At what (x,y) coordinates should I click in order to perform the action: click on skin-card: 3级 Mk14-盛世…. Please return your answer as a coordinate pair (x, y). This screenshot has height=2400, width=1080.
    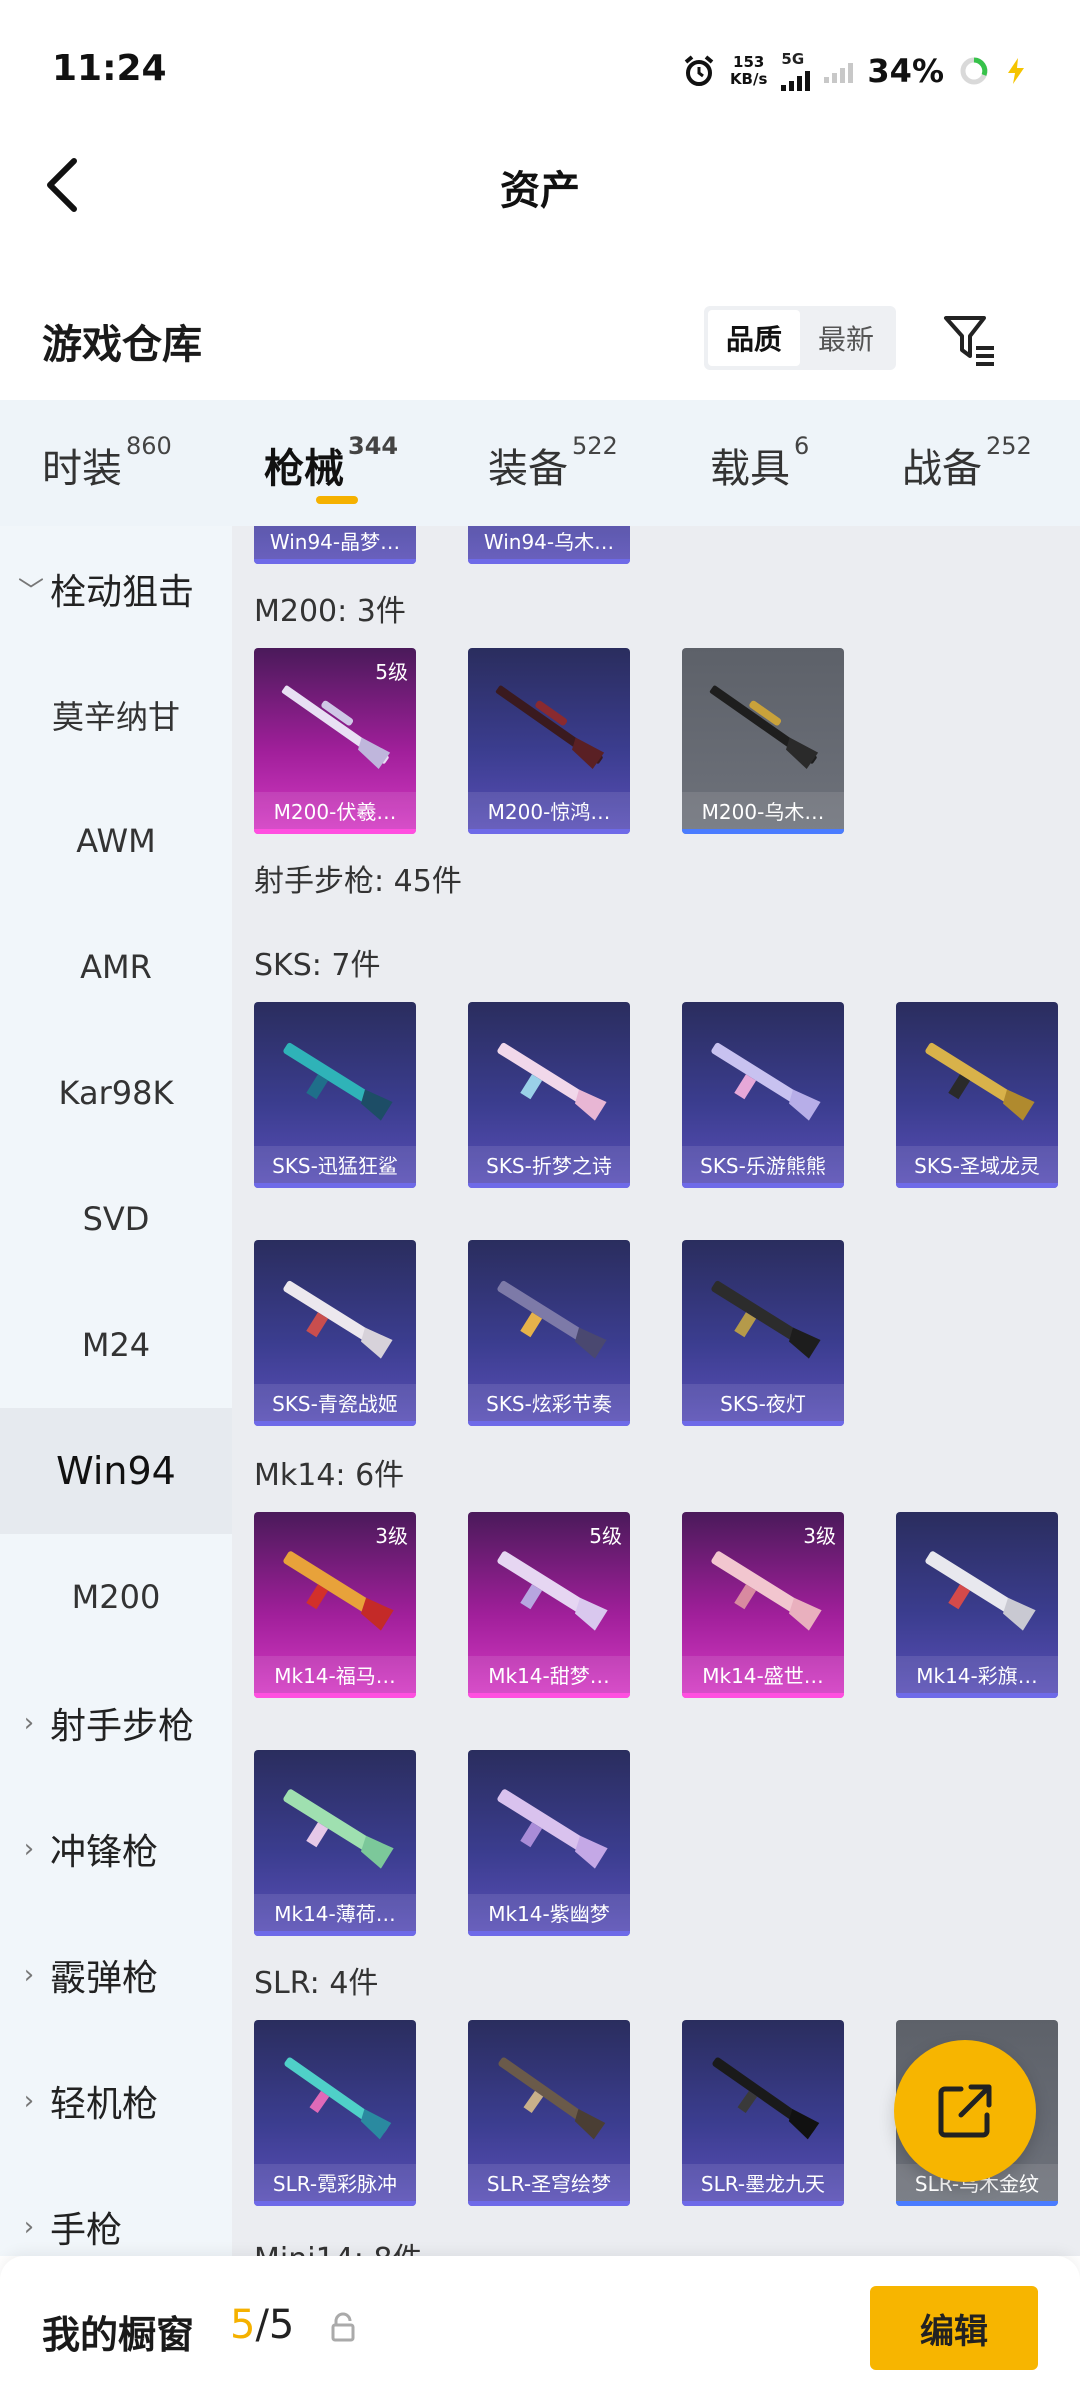
    Looking at the image, I should click on (763, 1605).